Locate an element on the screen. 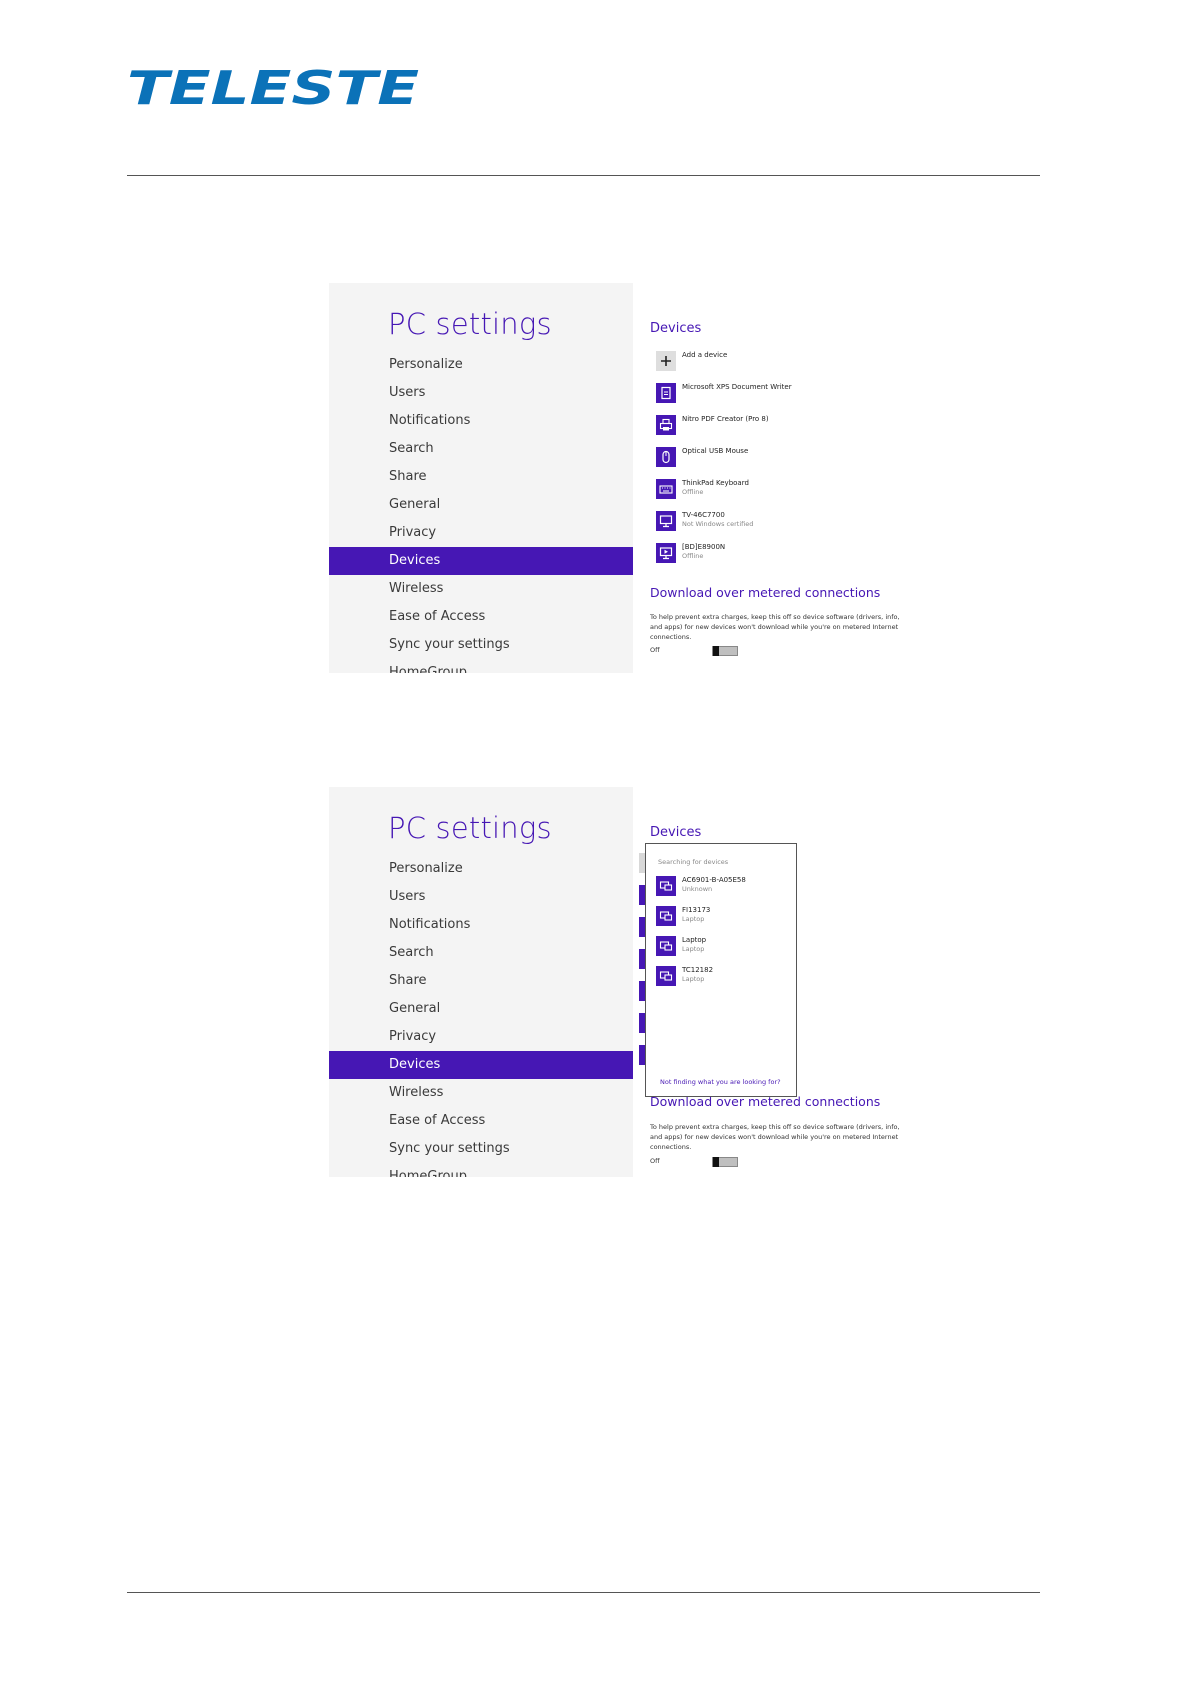 The width and height of the screenshot is (1191, 1684). device-name: [BD]E8900N is located at coordinates (704, 547).